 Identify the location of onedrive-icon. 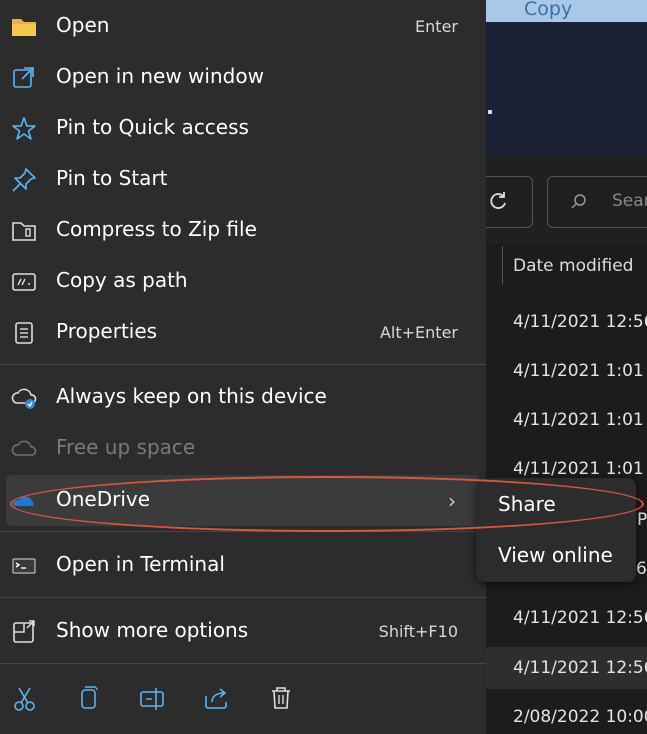
(23, 501).